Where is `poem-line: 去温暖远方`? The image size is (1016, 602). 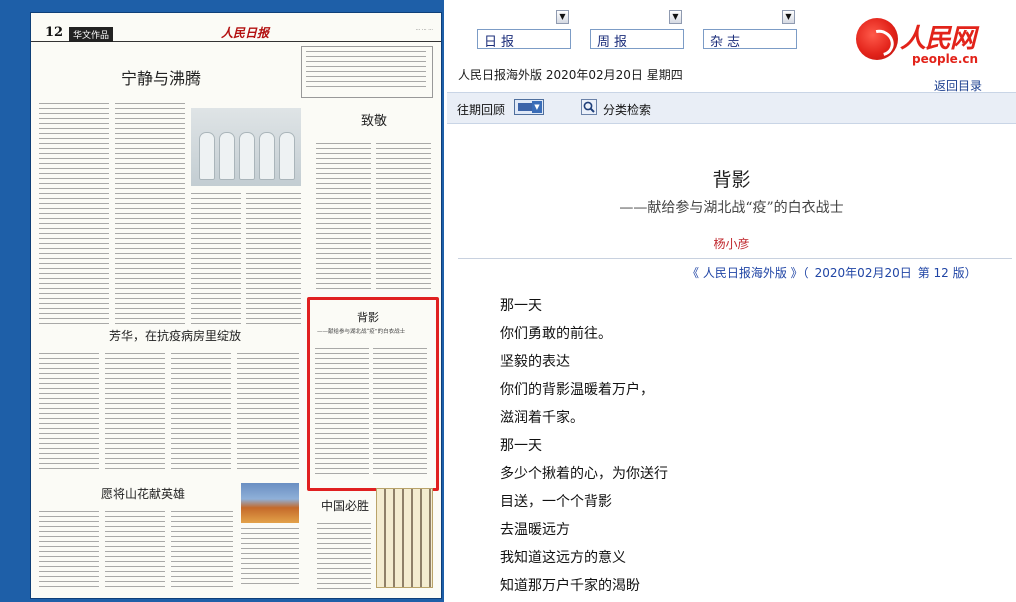 poem-line: 去温暖远方 is located at coordinates (535, 530).